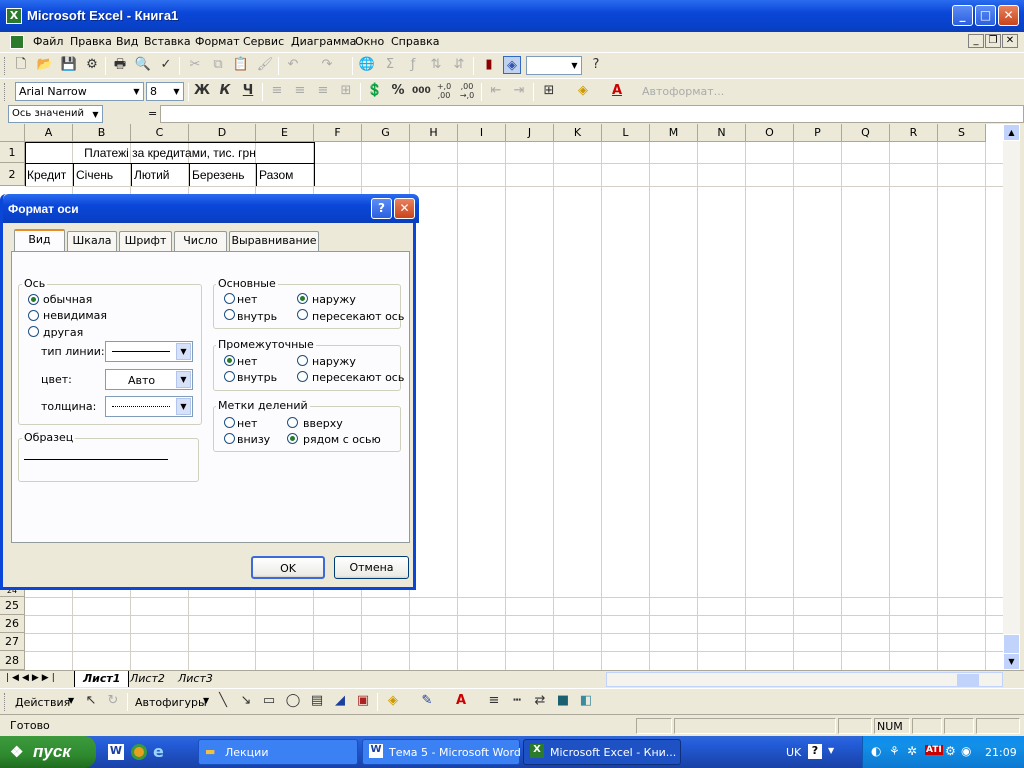  Describe the element at coordinates (67, 299) in the screenshot. I see `axis-normal-label: обычная` at that location.